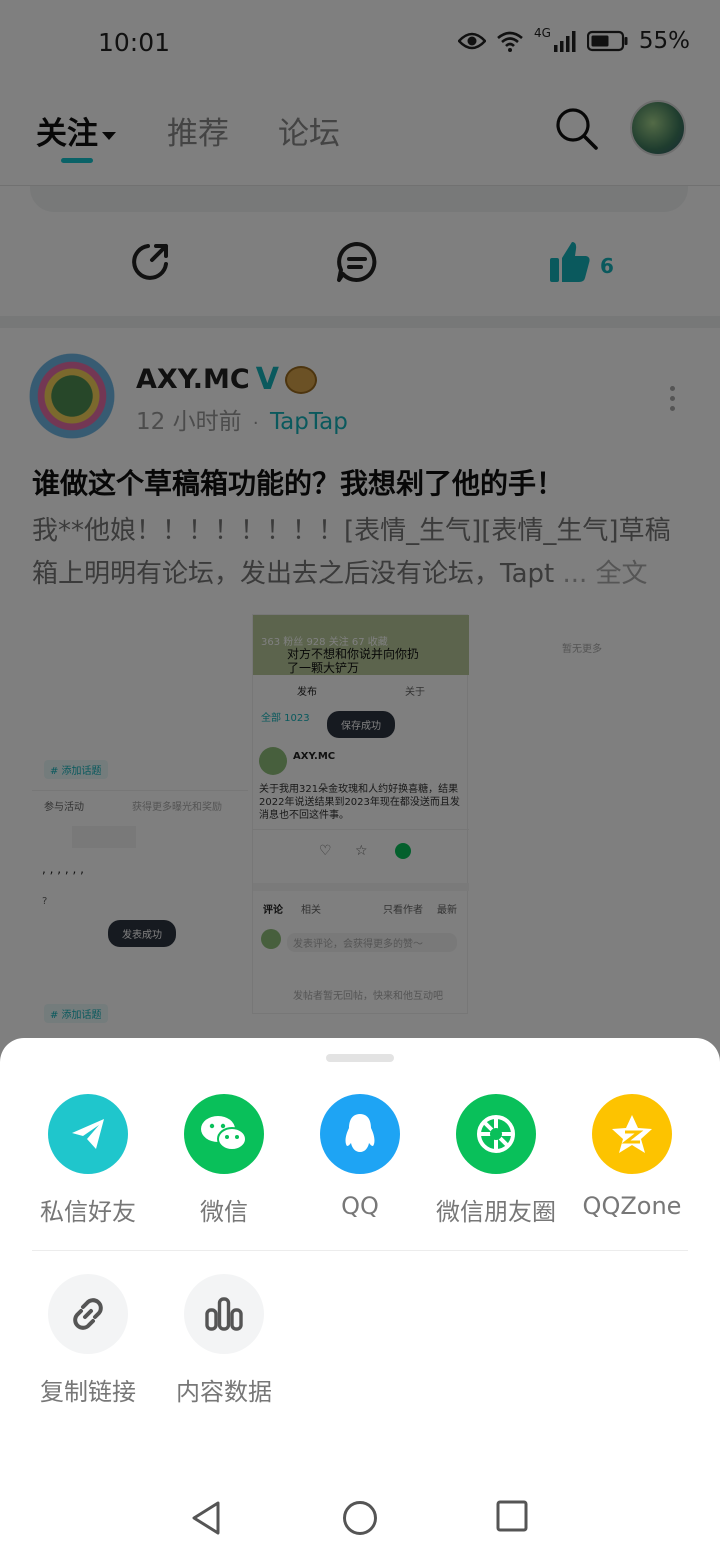 The width and height of the screenshot is (720, 1560). I want to click on content-data-button: 内容数据, so click(224, 1340).